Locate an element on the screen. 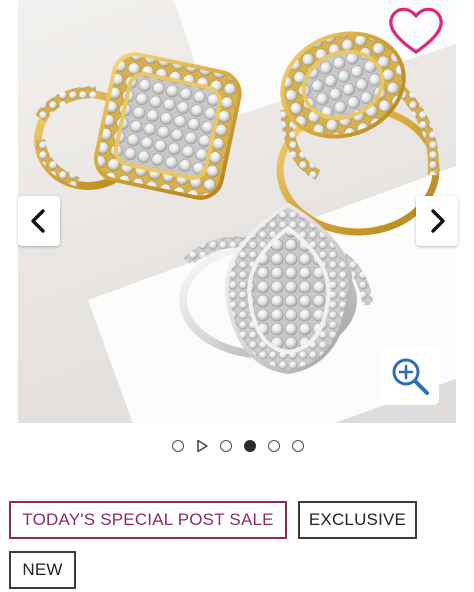  next-image-button is located at coordinates (437, 221).